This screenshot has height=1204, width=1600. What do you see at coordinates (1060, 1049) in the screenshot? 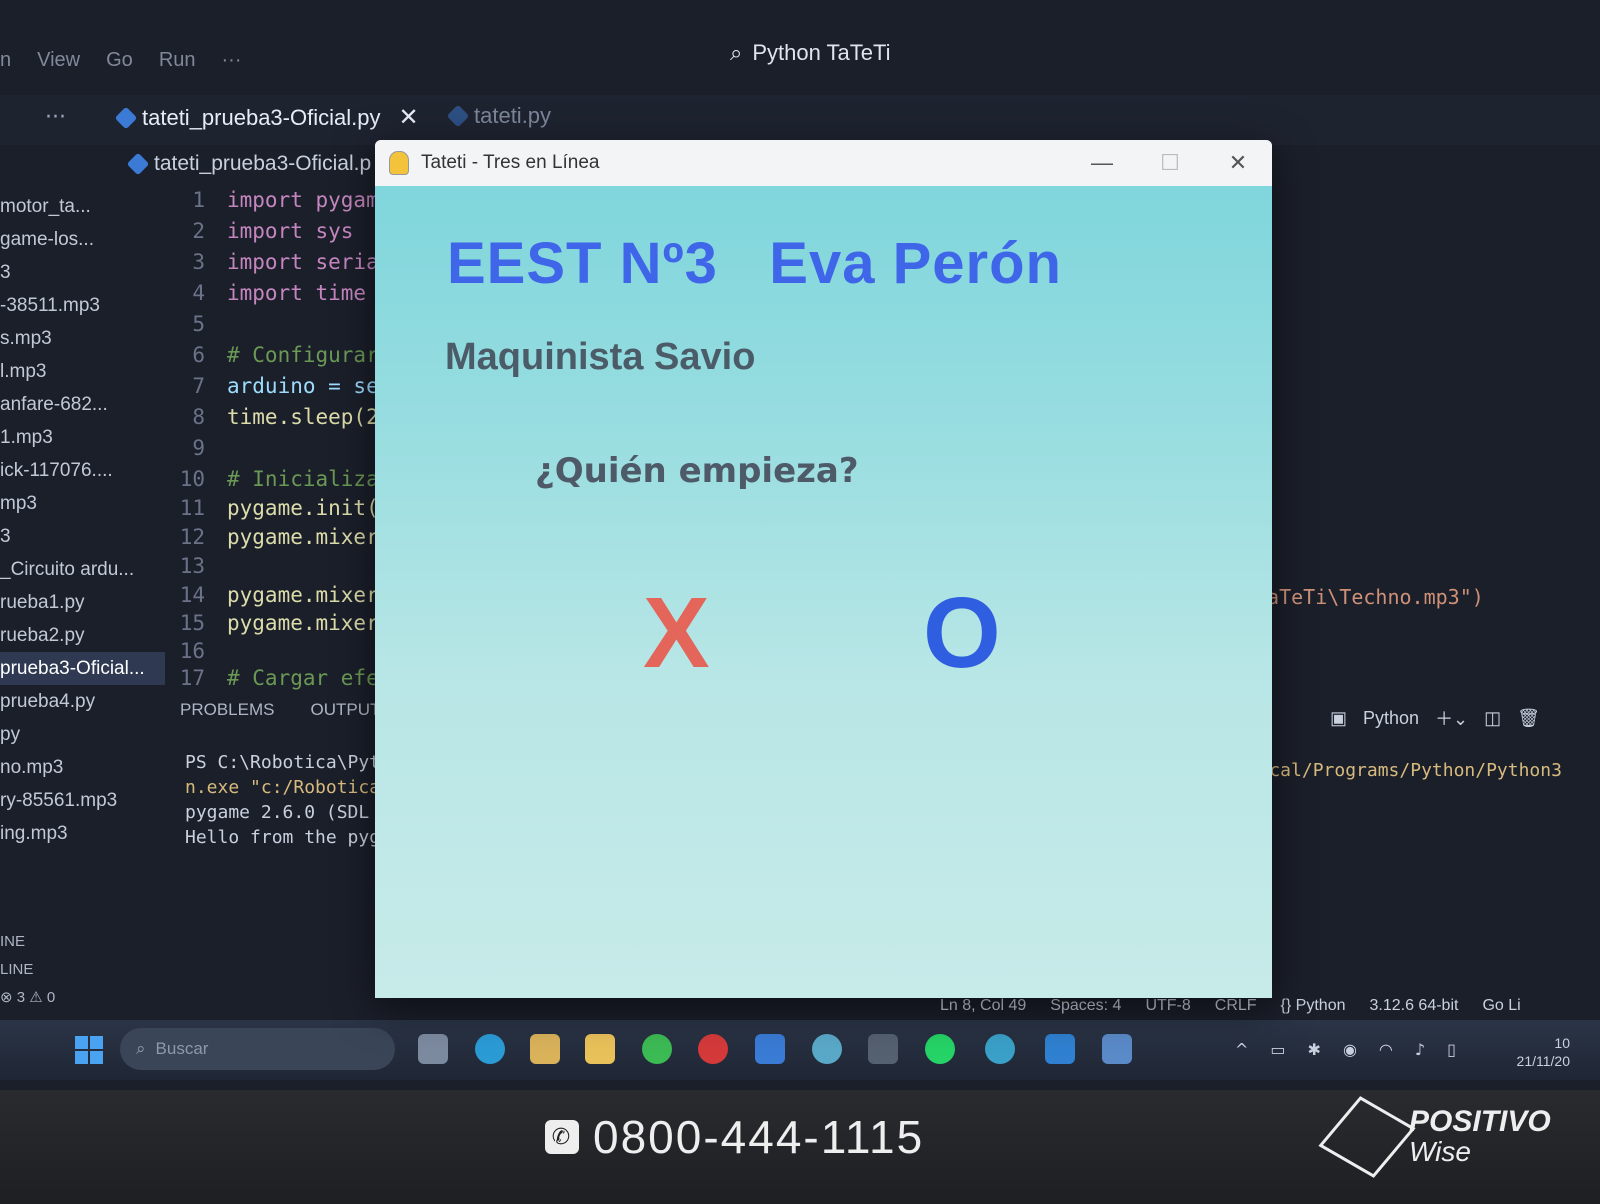
I see `vscode-icon` at bounding box center [1060, 1049].